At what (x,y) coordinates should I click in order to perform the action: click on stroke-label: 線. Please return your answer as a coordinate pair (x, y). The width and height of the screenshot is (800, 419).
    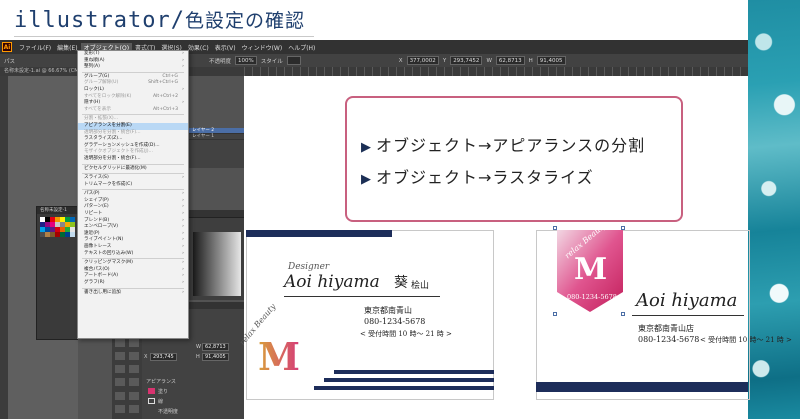
    Looking at the image, I should click on (160, 401).